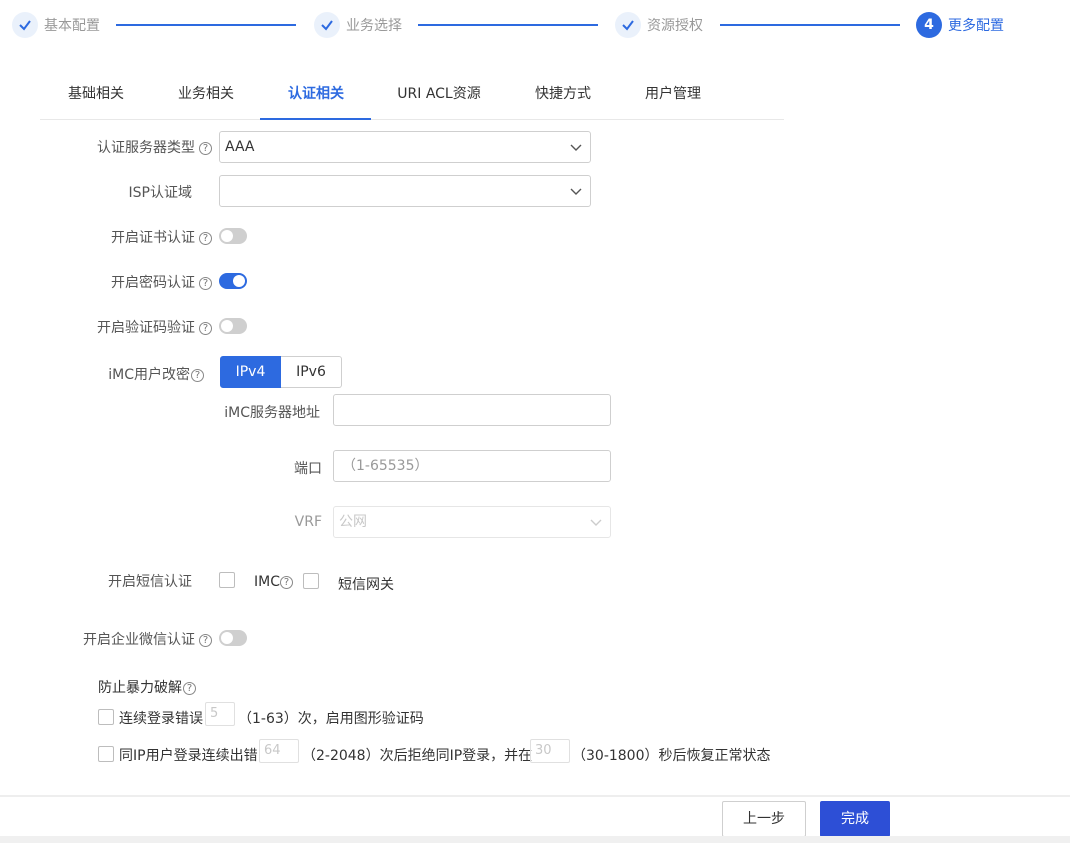 This screenshot has height=843, width=1070. What do you see at coordinates (308, 469) in the screenshot?
I see `port-label: 端口` at bounding box center [308, 469].